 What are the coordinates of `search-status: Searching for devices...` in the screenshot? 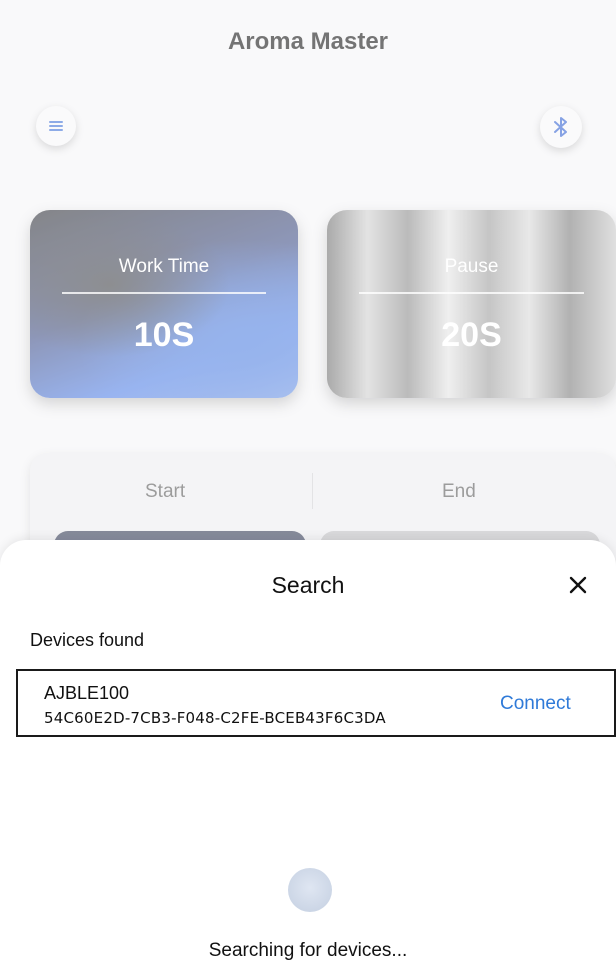 It's located at (308, 950).